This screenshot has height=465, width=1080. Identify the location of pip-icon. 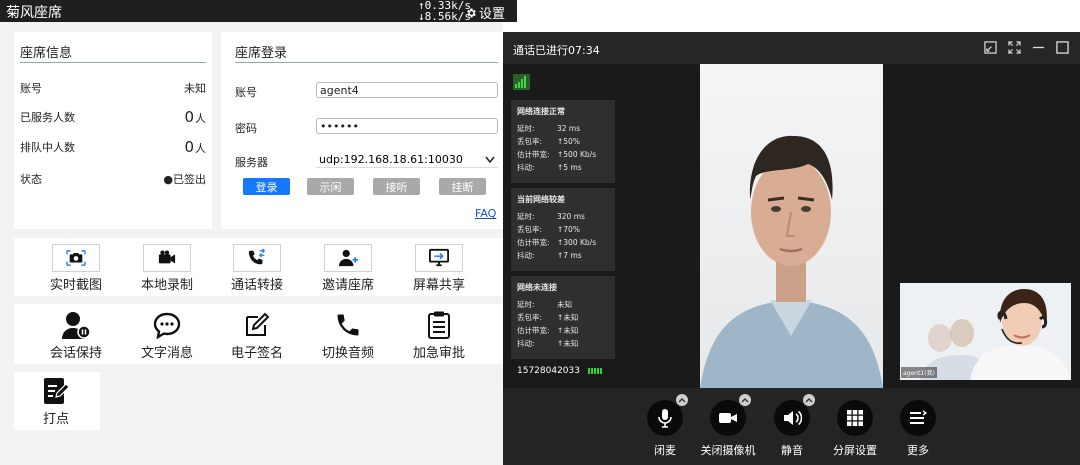
(990, 47).